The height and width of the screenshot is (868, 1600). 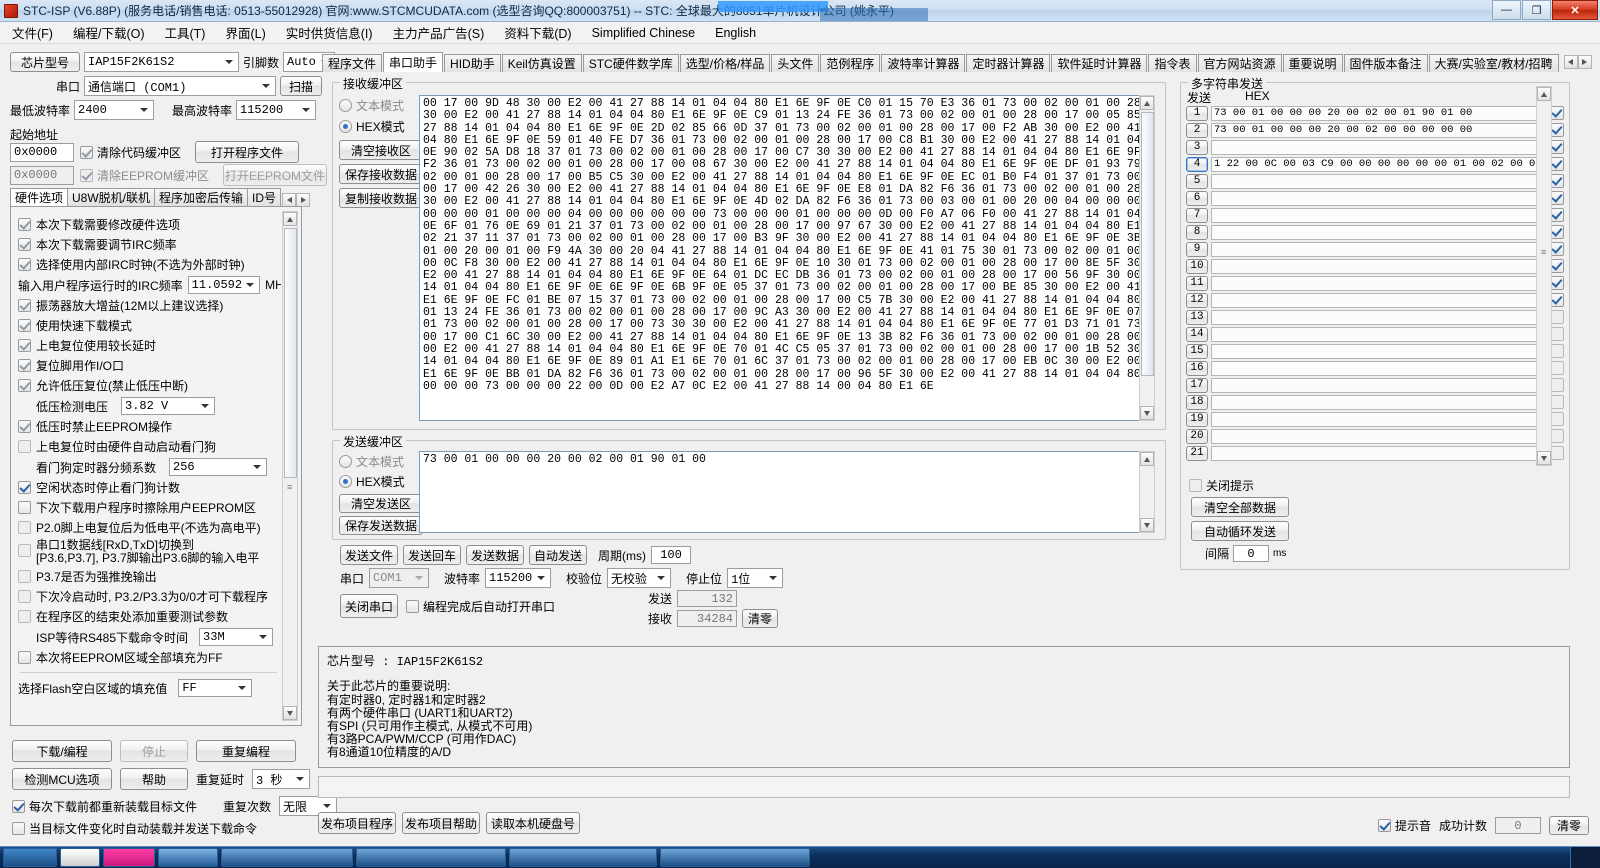 What do you see at coordinates (1147, 525) in the screenshot?
I see `scroll-down-icon` at bounding box center [1147, 525].